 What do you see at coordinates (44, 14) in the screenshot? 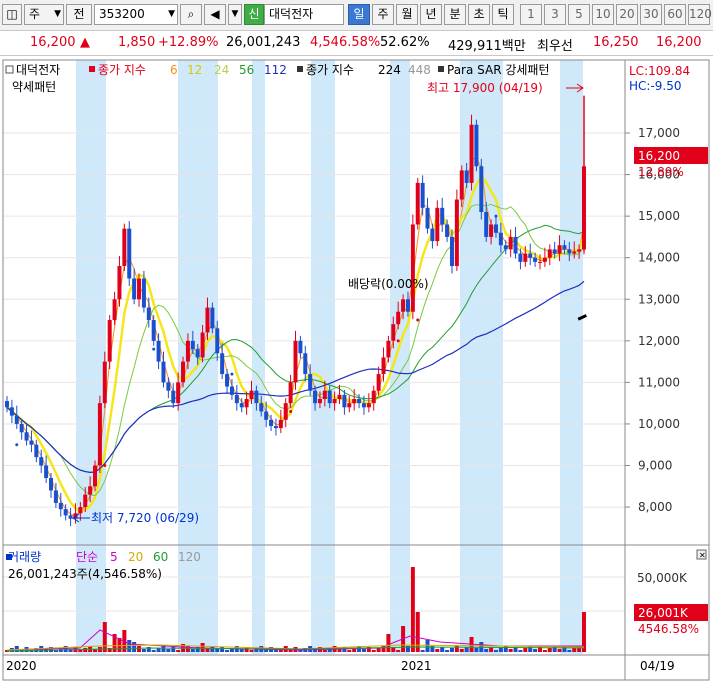
I see `market-select: 주 ▼` at bounding box center [44, 14].